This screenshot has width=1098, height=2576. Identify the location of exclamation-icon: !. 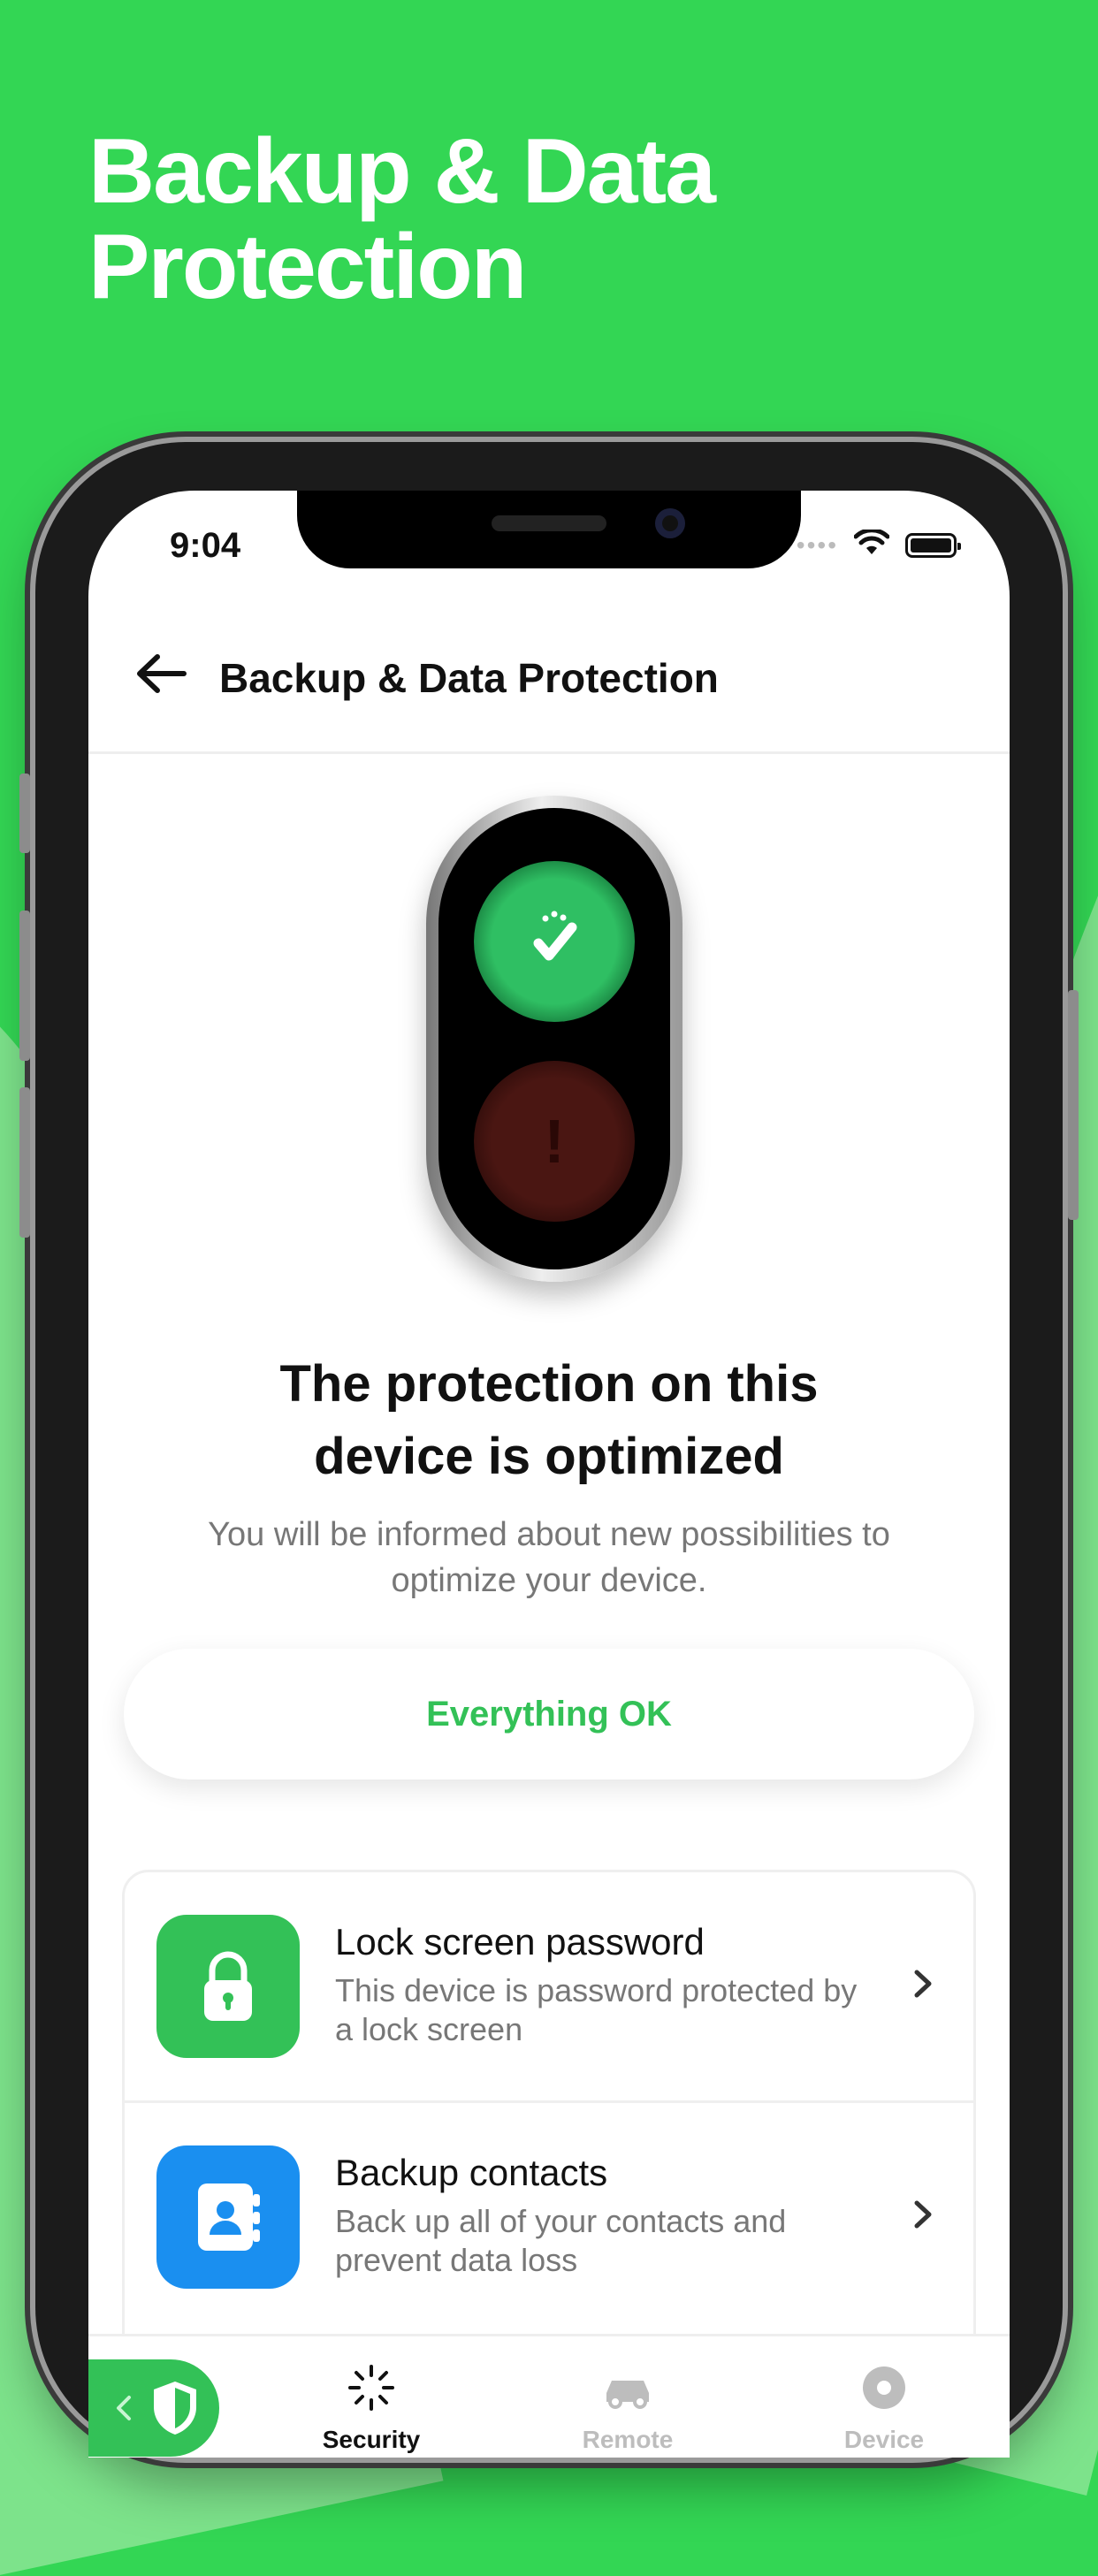
(554, 1141).